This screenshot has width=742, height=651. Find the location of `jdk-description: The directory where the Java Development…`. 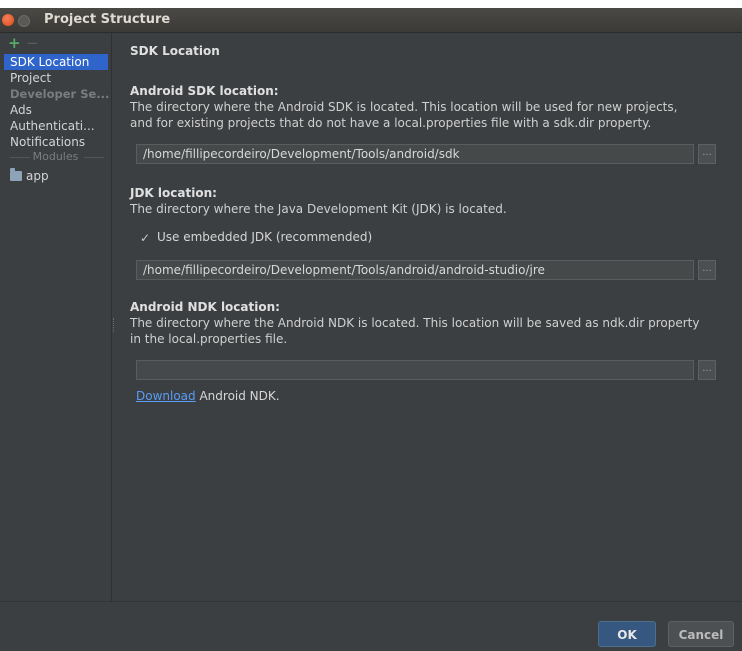

jdk-description: The directory where the Java Development… is located at coordinates (318, 209).